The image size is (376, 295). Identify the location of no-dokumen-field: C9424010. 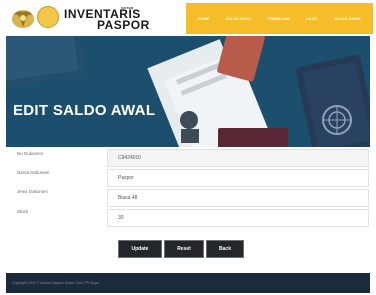
(238, 158).